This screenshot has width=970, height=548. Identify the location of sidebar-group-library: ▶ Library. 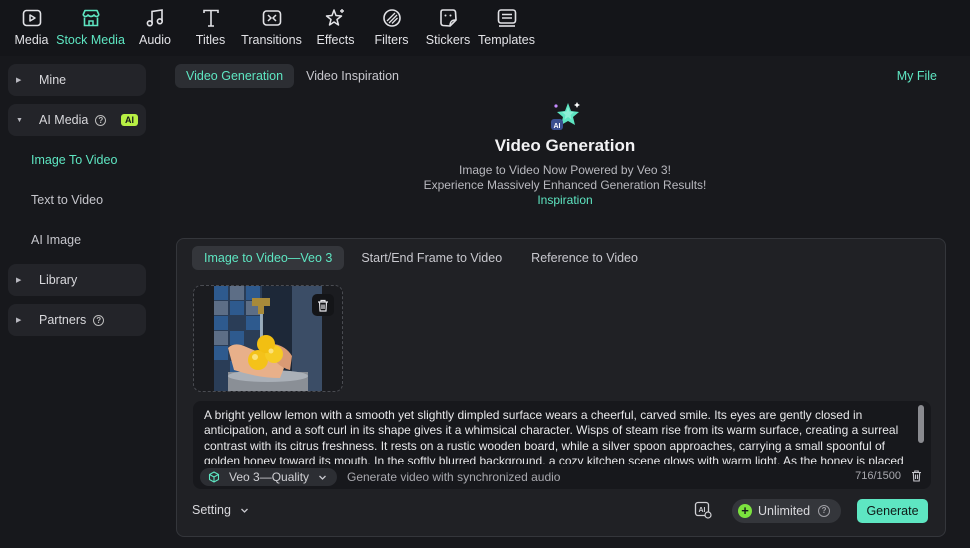
(77, 280).